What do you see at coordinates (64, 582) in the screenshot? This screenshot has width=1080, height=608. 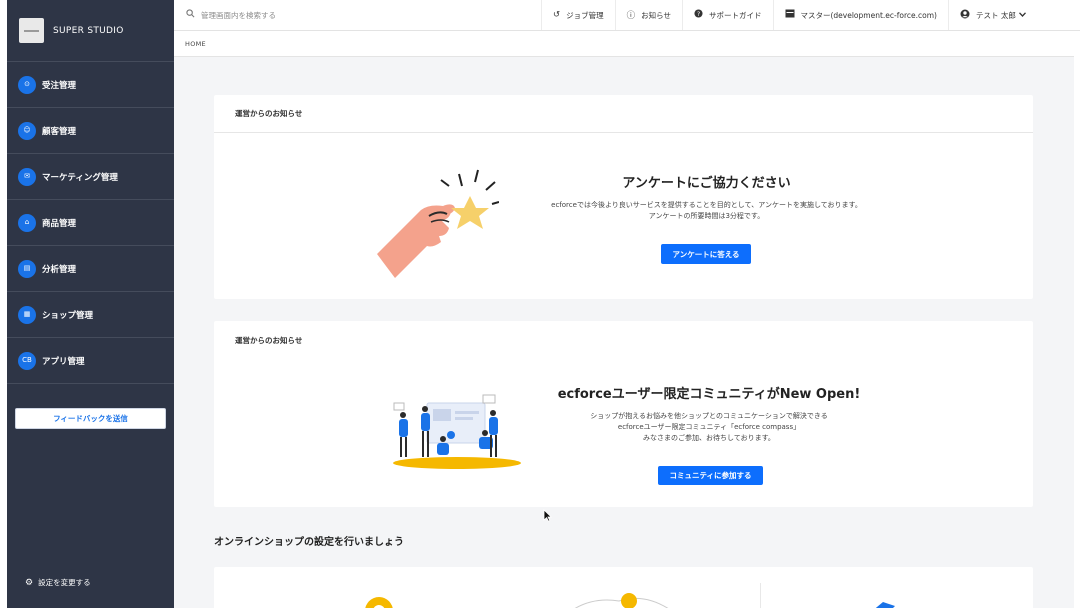 I see `settings-label: 設定を変更する` at bounding box center [64, 582].